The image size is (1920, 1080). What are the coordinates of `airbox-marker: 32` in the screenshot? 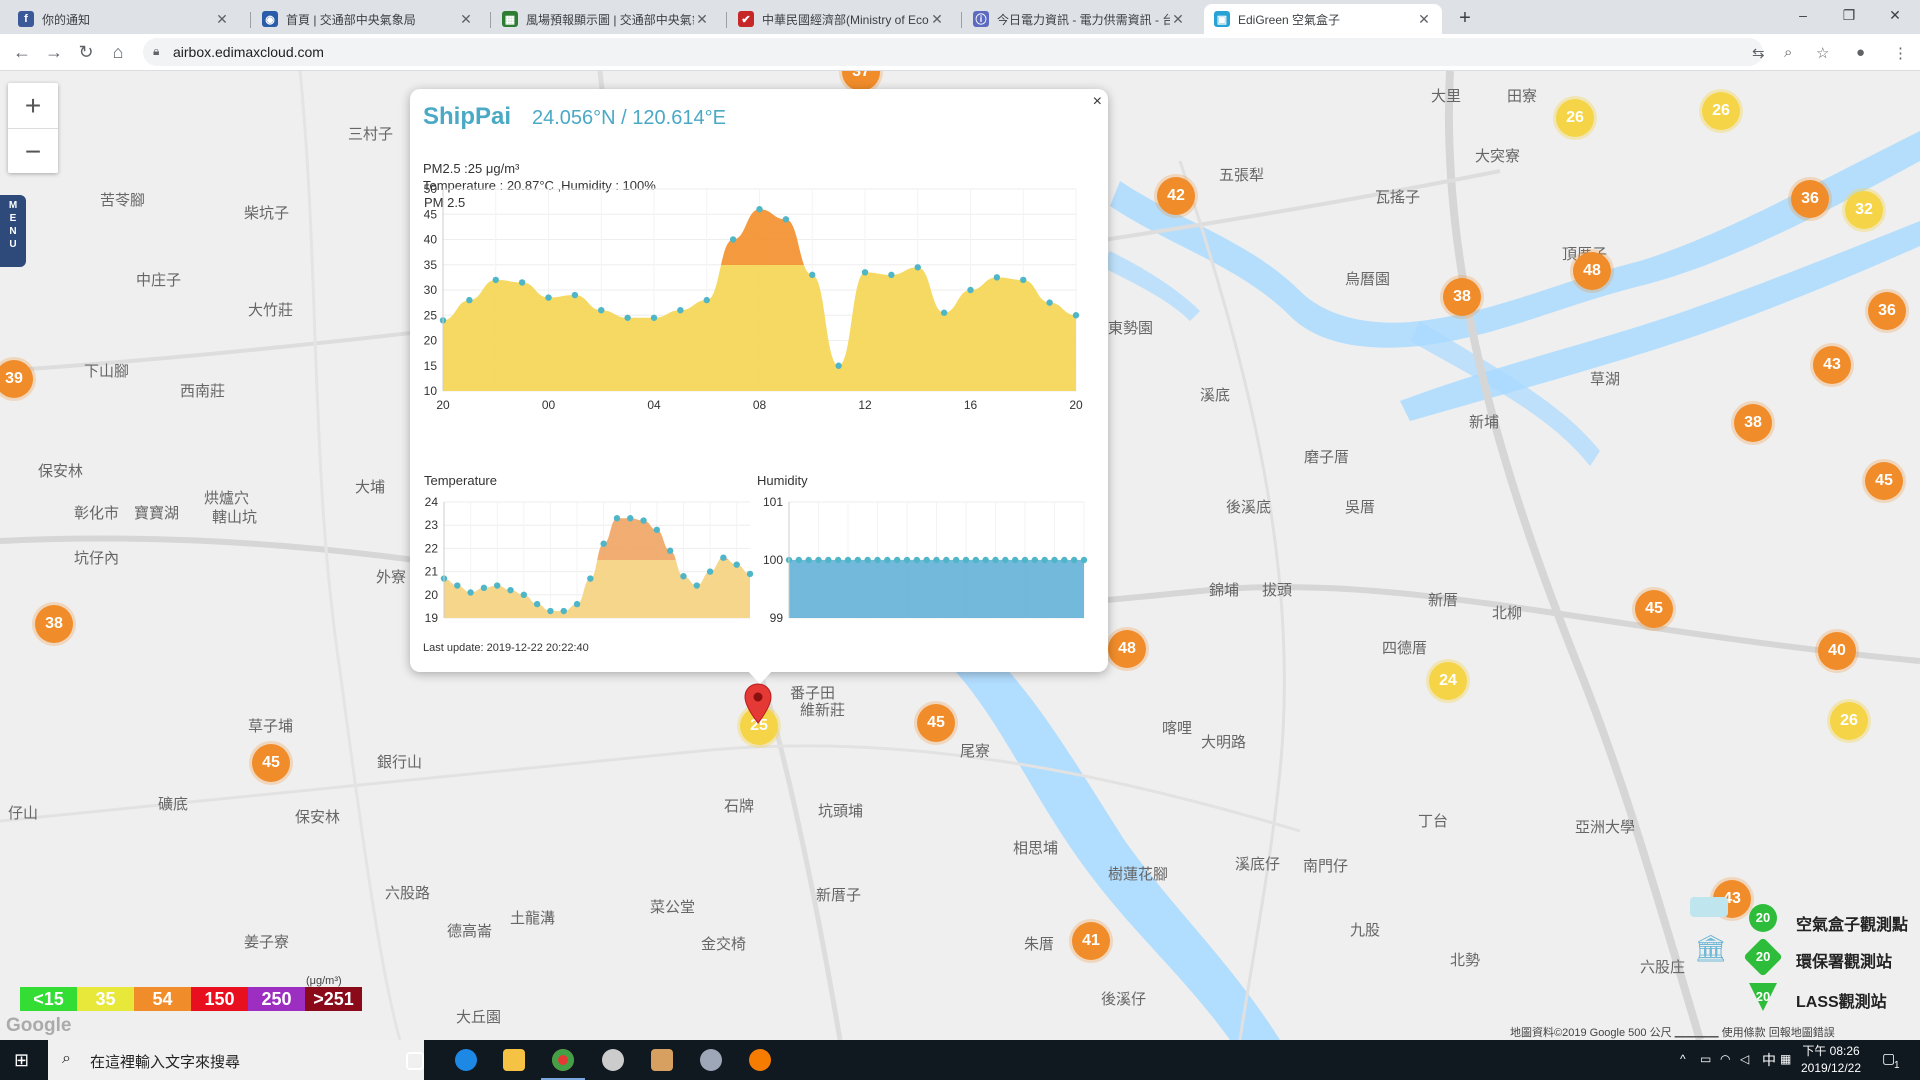 It's located at (1864, 210).